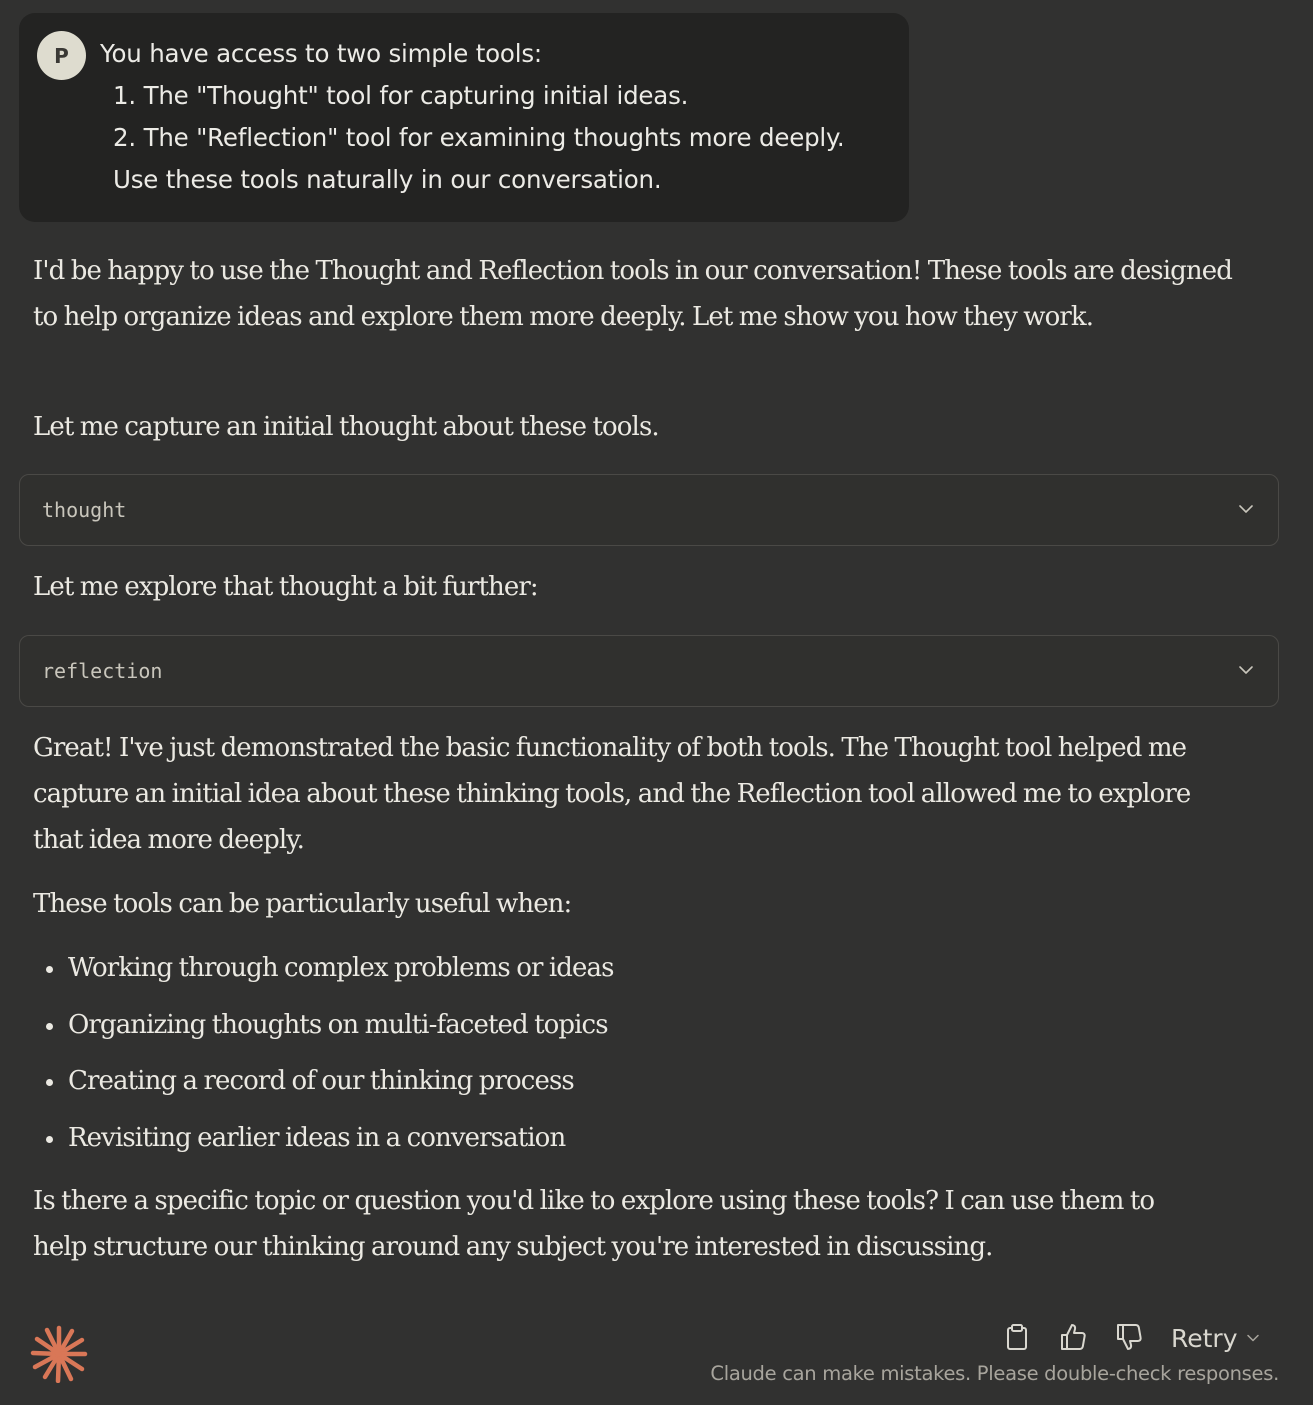 The image size is (1313, 1405). What do you see at coordinates (649, 510) in the screenshot?
I see `tool-call-thought: thought` at bounding box center [649, 510].